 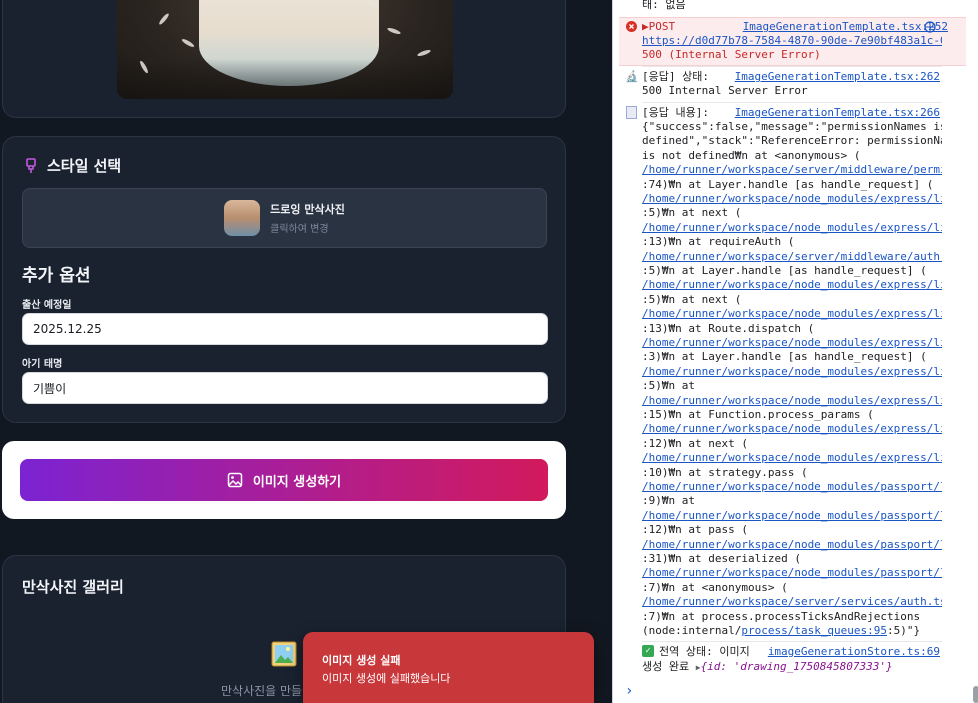 I want to click on error-method: POST, so click(x=662, y=26).